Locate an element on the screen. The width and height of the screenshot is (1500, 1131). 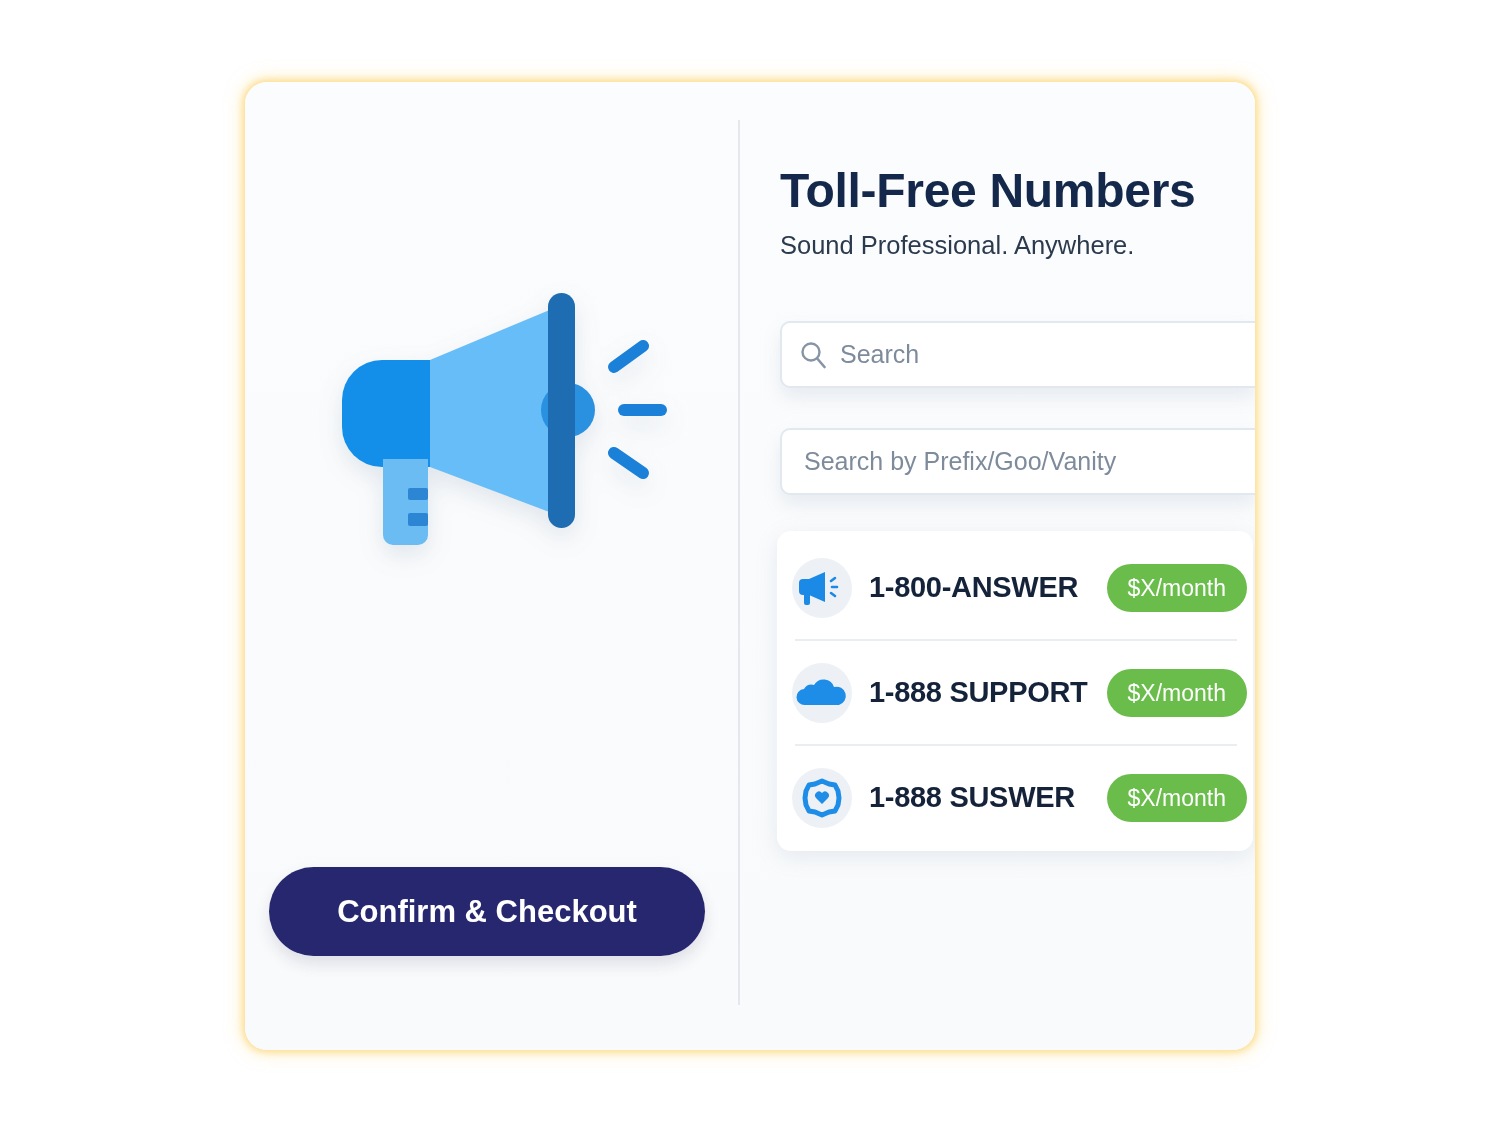
megaphone-icon is located at coordinates (822, 587).